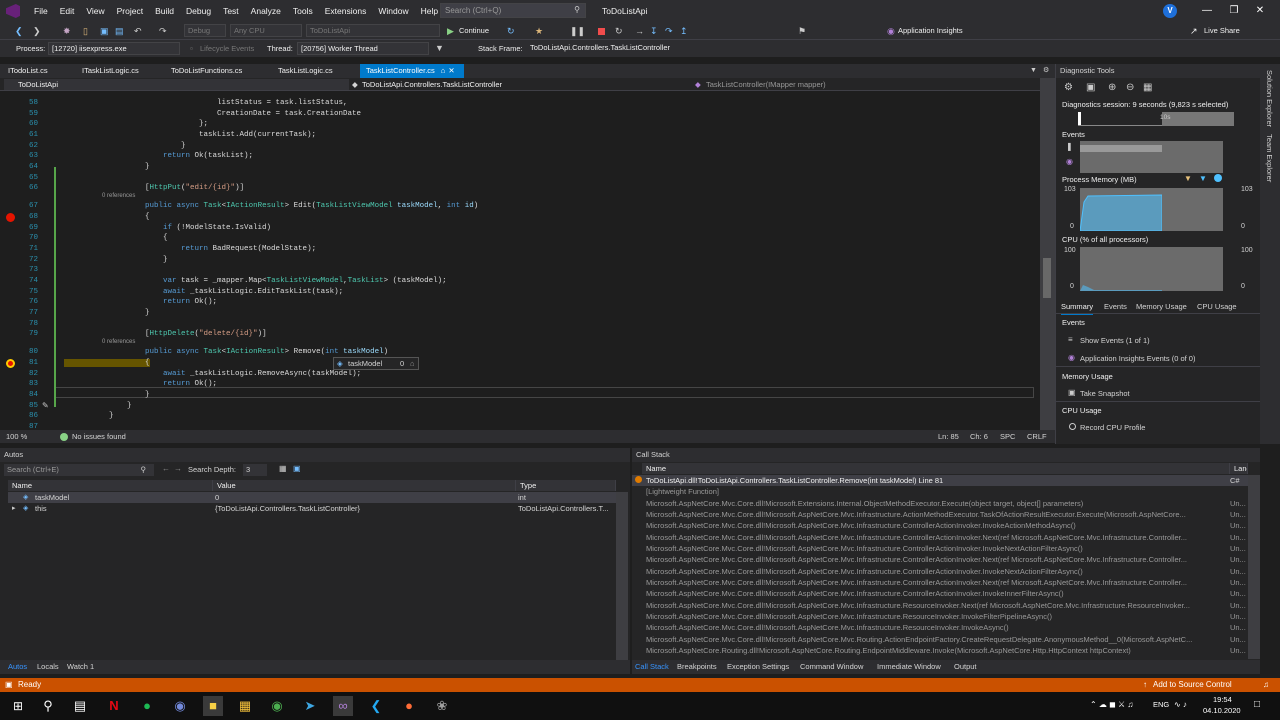 Image resolution: width=1280 pixels, height=720 pixels. Describe the element at coordinates (67, 31) in the screenshot. I see `new-project-icon: ✸` at that location.